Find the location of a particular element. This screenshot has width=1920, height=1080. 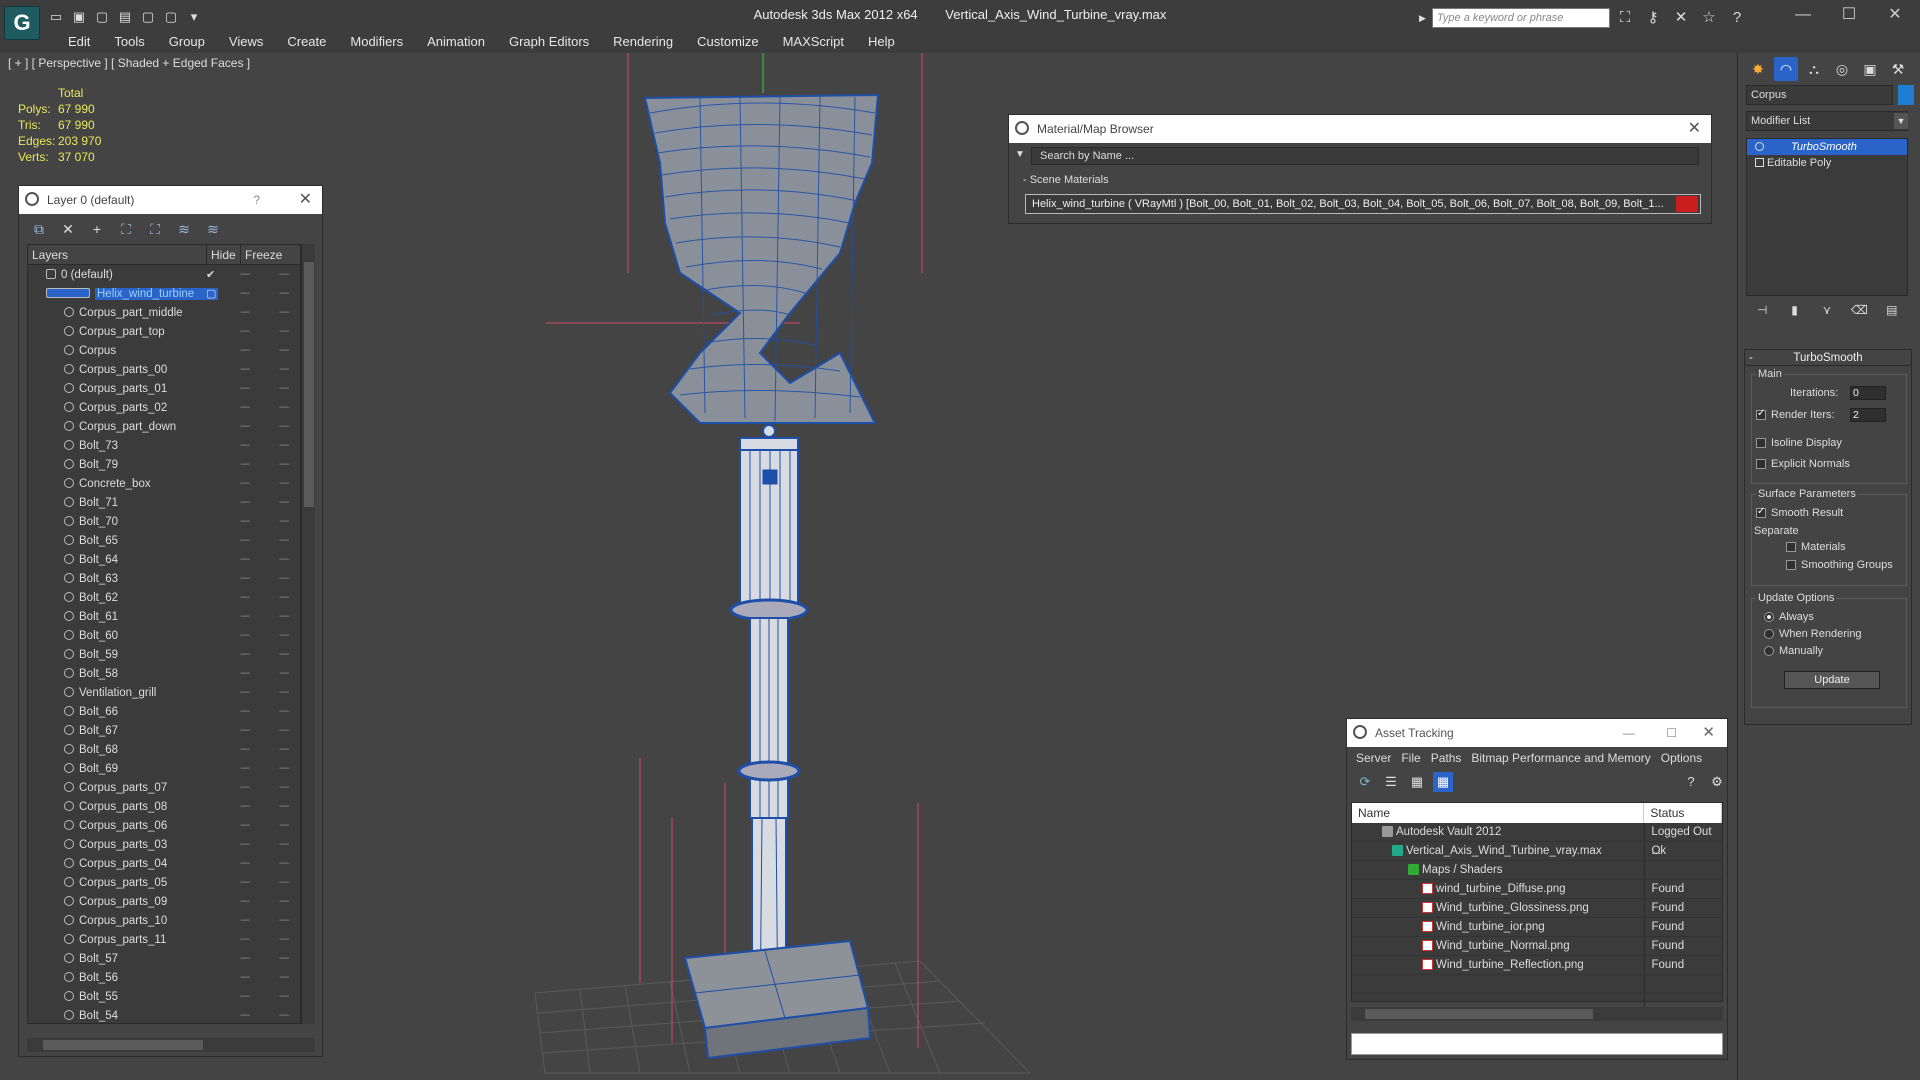

explicit-normals-checkbox: Explicit Normals is located at coordinates (1803, 464).